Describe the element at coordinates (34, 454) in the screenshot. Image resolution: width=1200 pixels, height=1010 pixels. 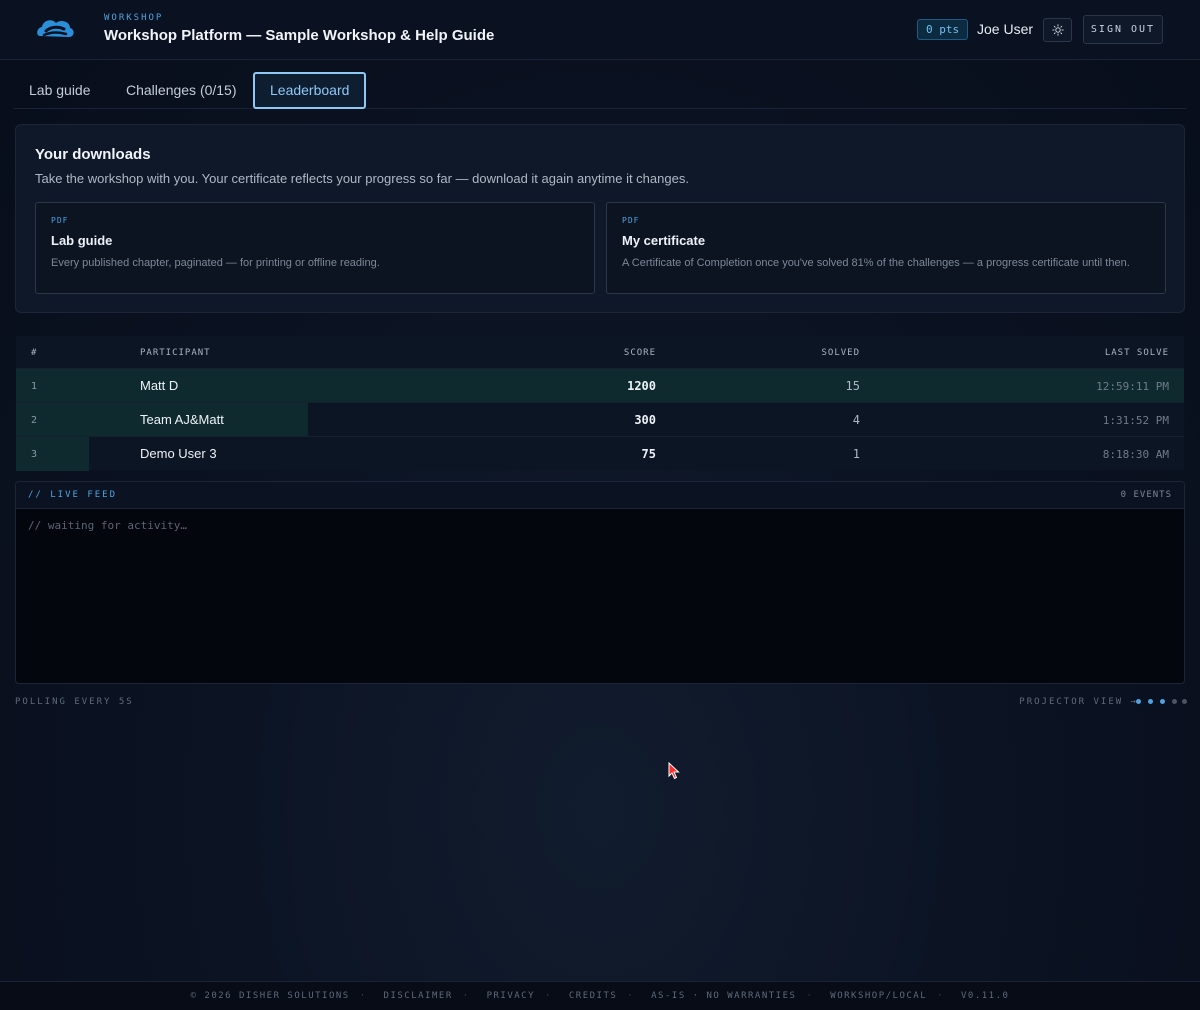
I see `rank: 3` at that location.